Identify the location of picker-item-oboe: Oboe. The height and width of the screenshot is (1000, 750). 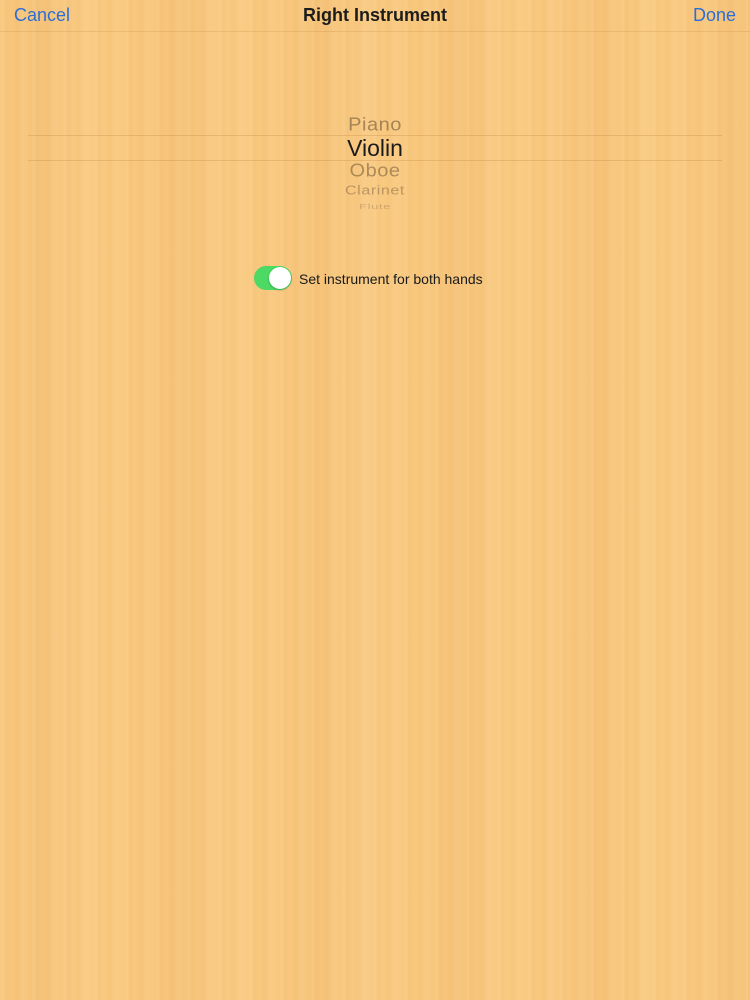
(375, 171).